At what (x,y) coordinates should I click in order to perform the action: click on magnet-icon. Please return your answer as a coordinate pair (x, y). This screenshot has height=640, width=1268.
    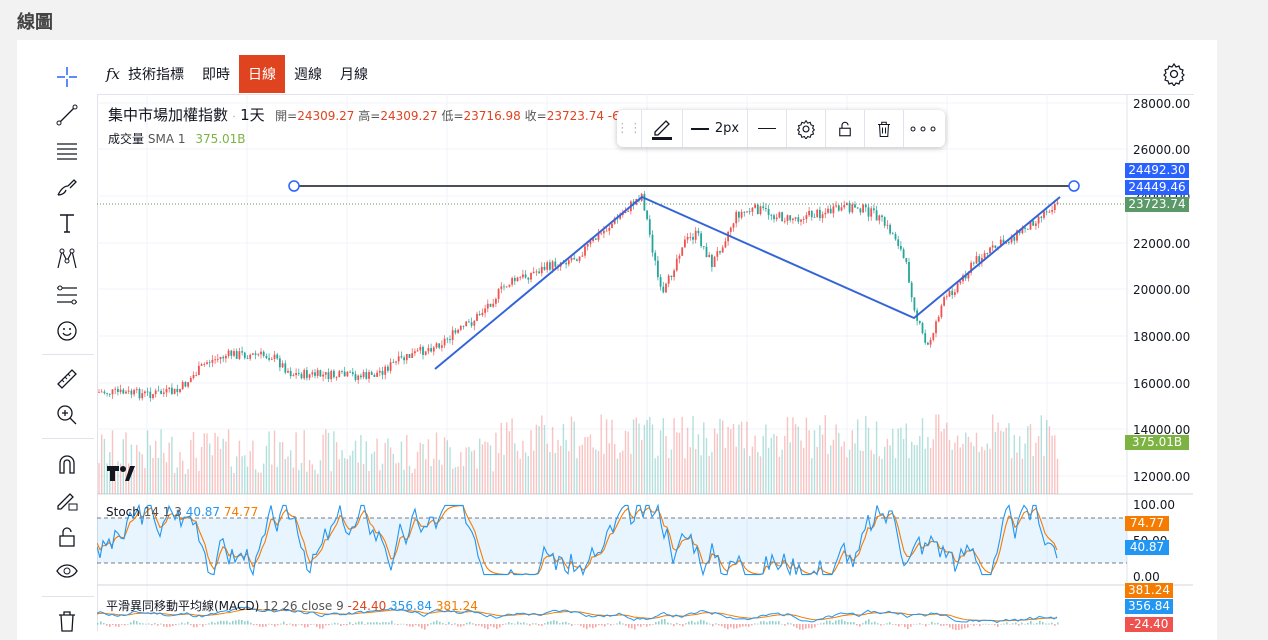
    Looking at the image, I should click on (67, 465).